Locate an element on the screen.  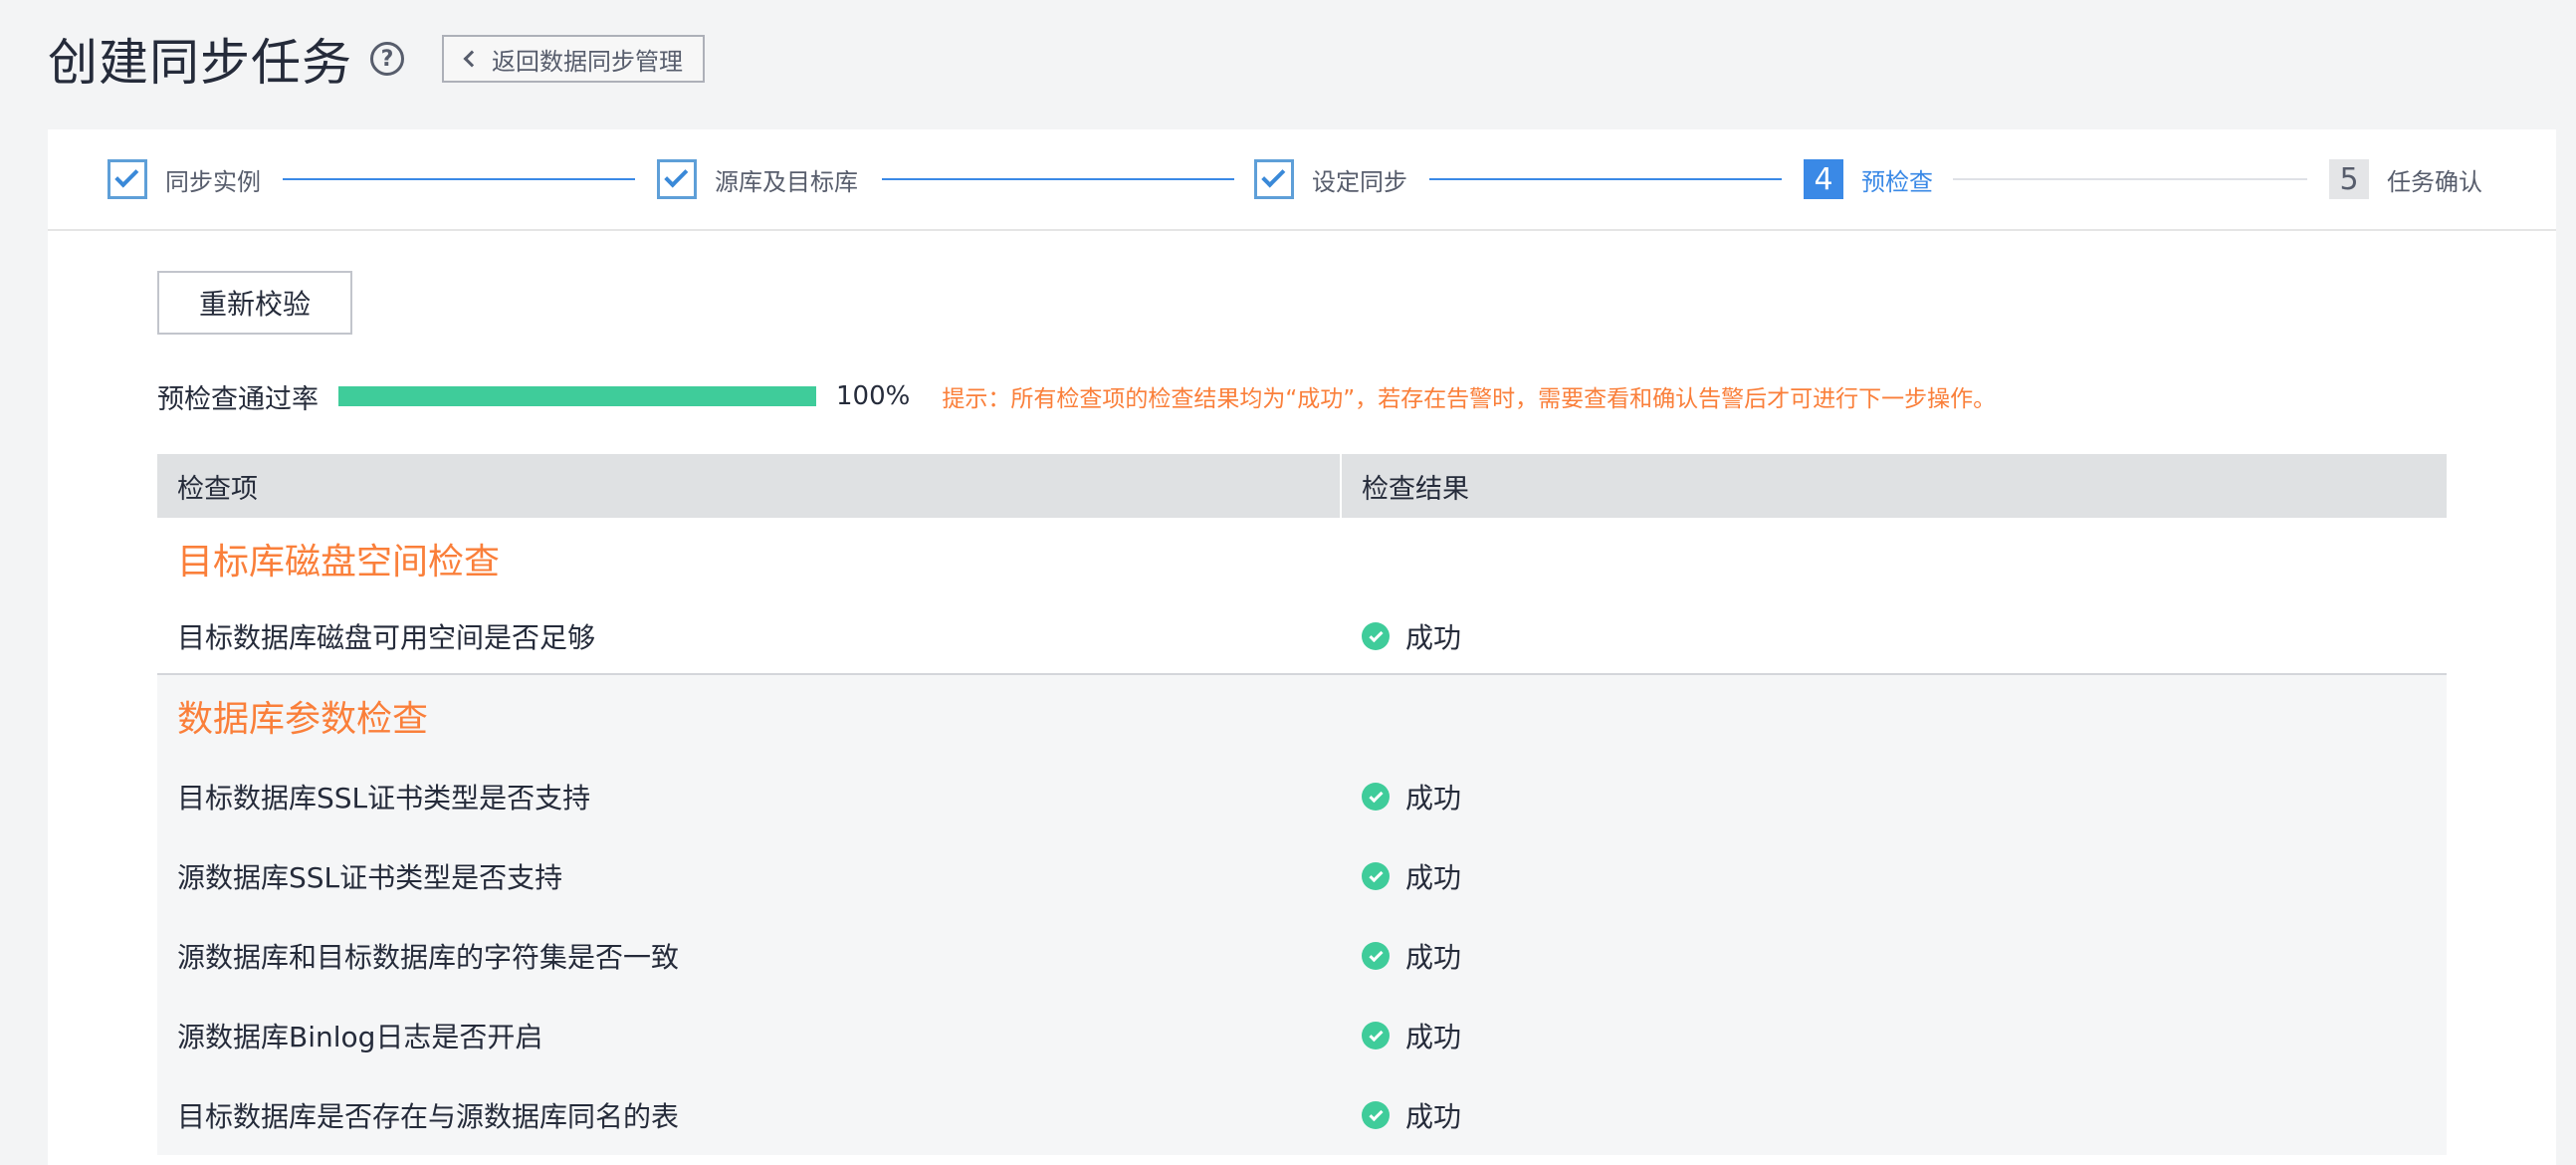
group-title: 数据库参数检查 is located at coordinates (303, 720).